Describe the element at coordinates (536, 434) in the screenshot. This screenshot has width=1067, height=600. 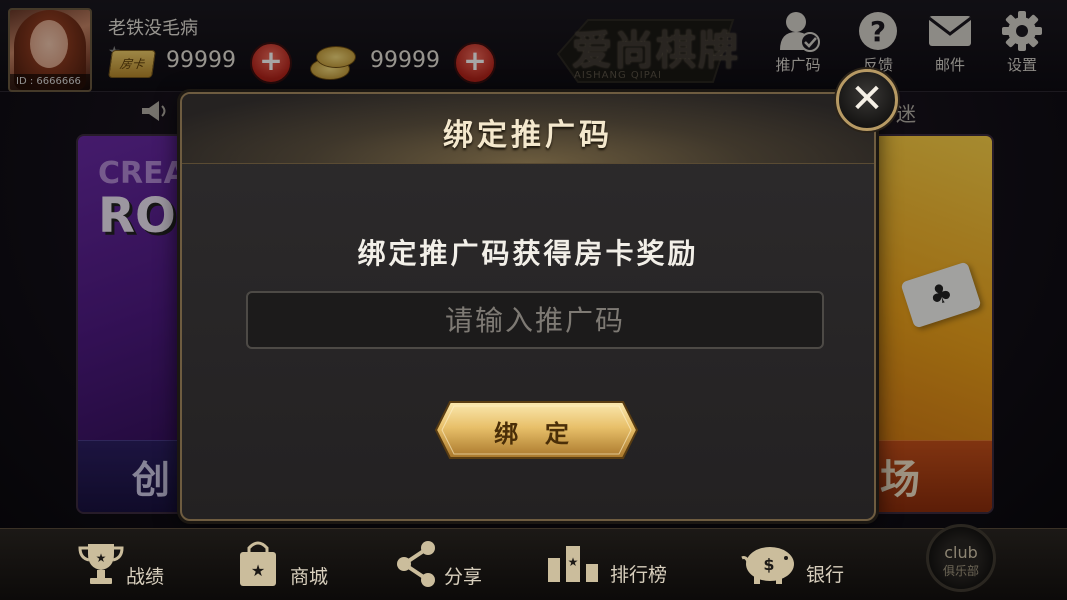
I see `bind-button-label: 绑 定` at that location.